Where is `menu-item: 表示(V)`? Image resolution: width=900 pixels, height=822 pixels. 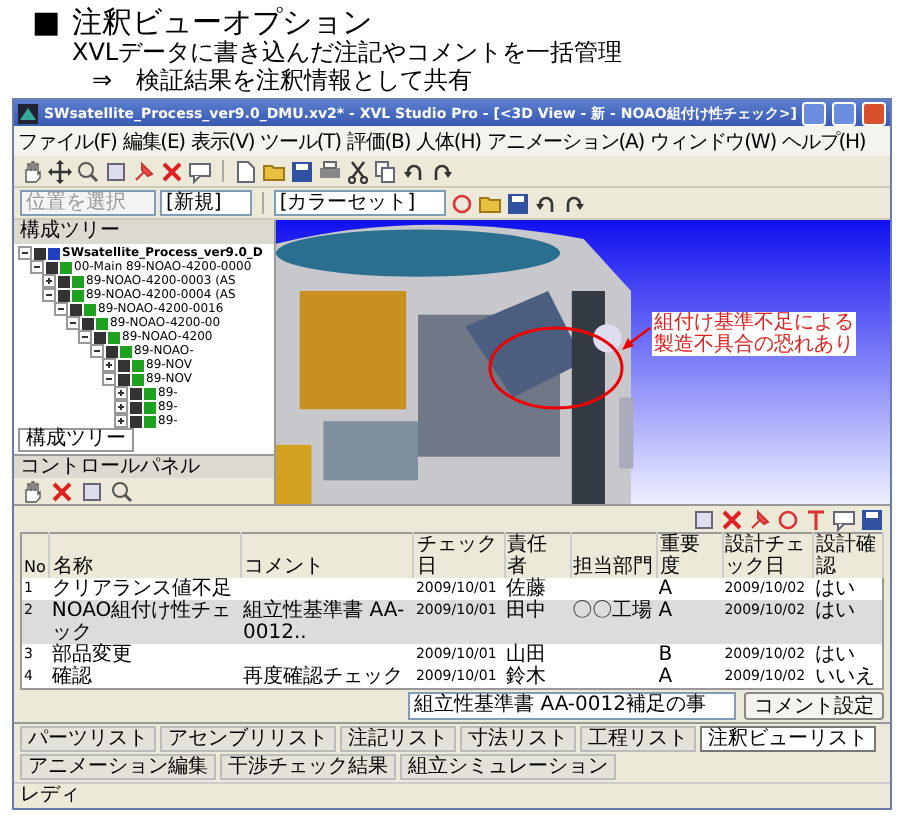 menu-item: 表示(V) is located at coordinates (222, 141).